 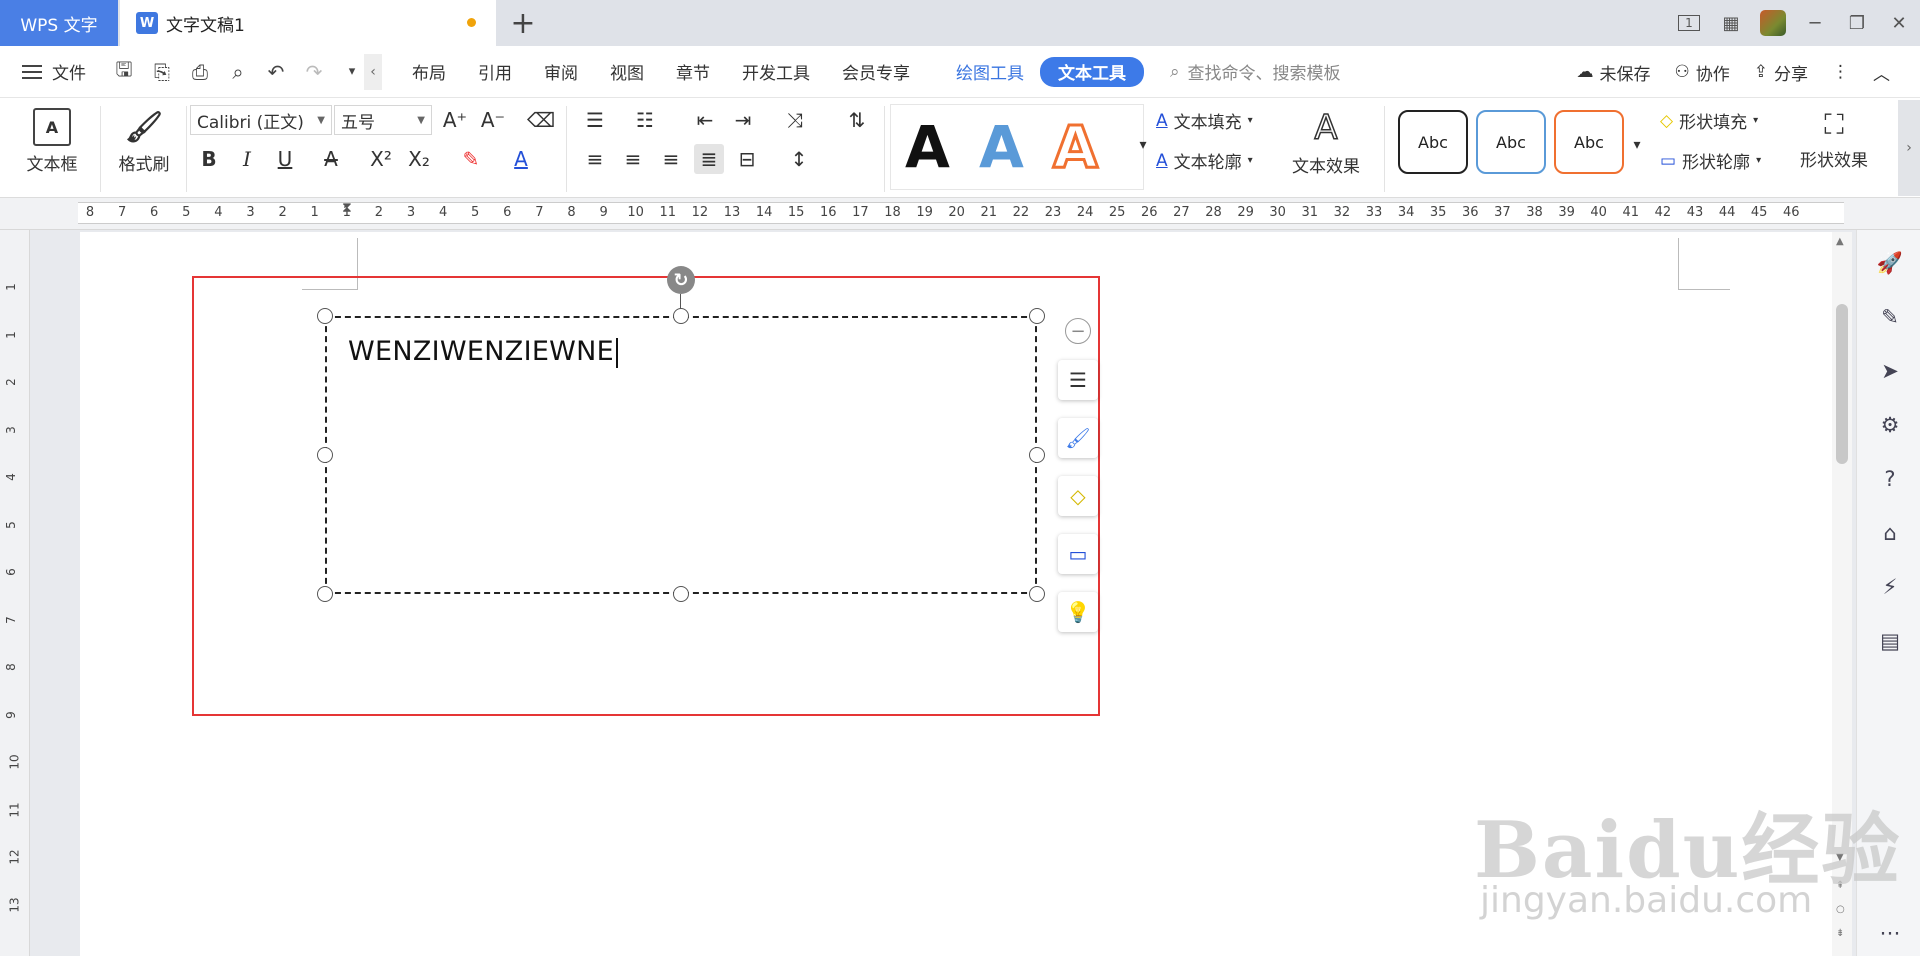 I want to click on unsaved-status: ☁ 未保存, so click(x=1614, y=72).